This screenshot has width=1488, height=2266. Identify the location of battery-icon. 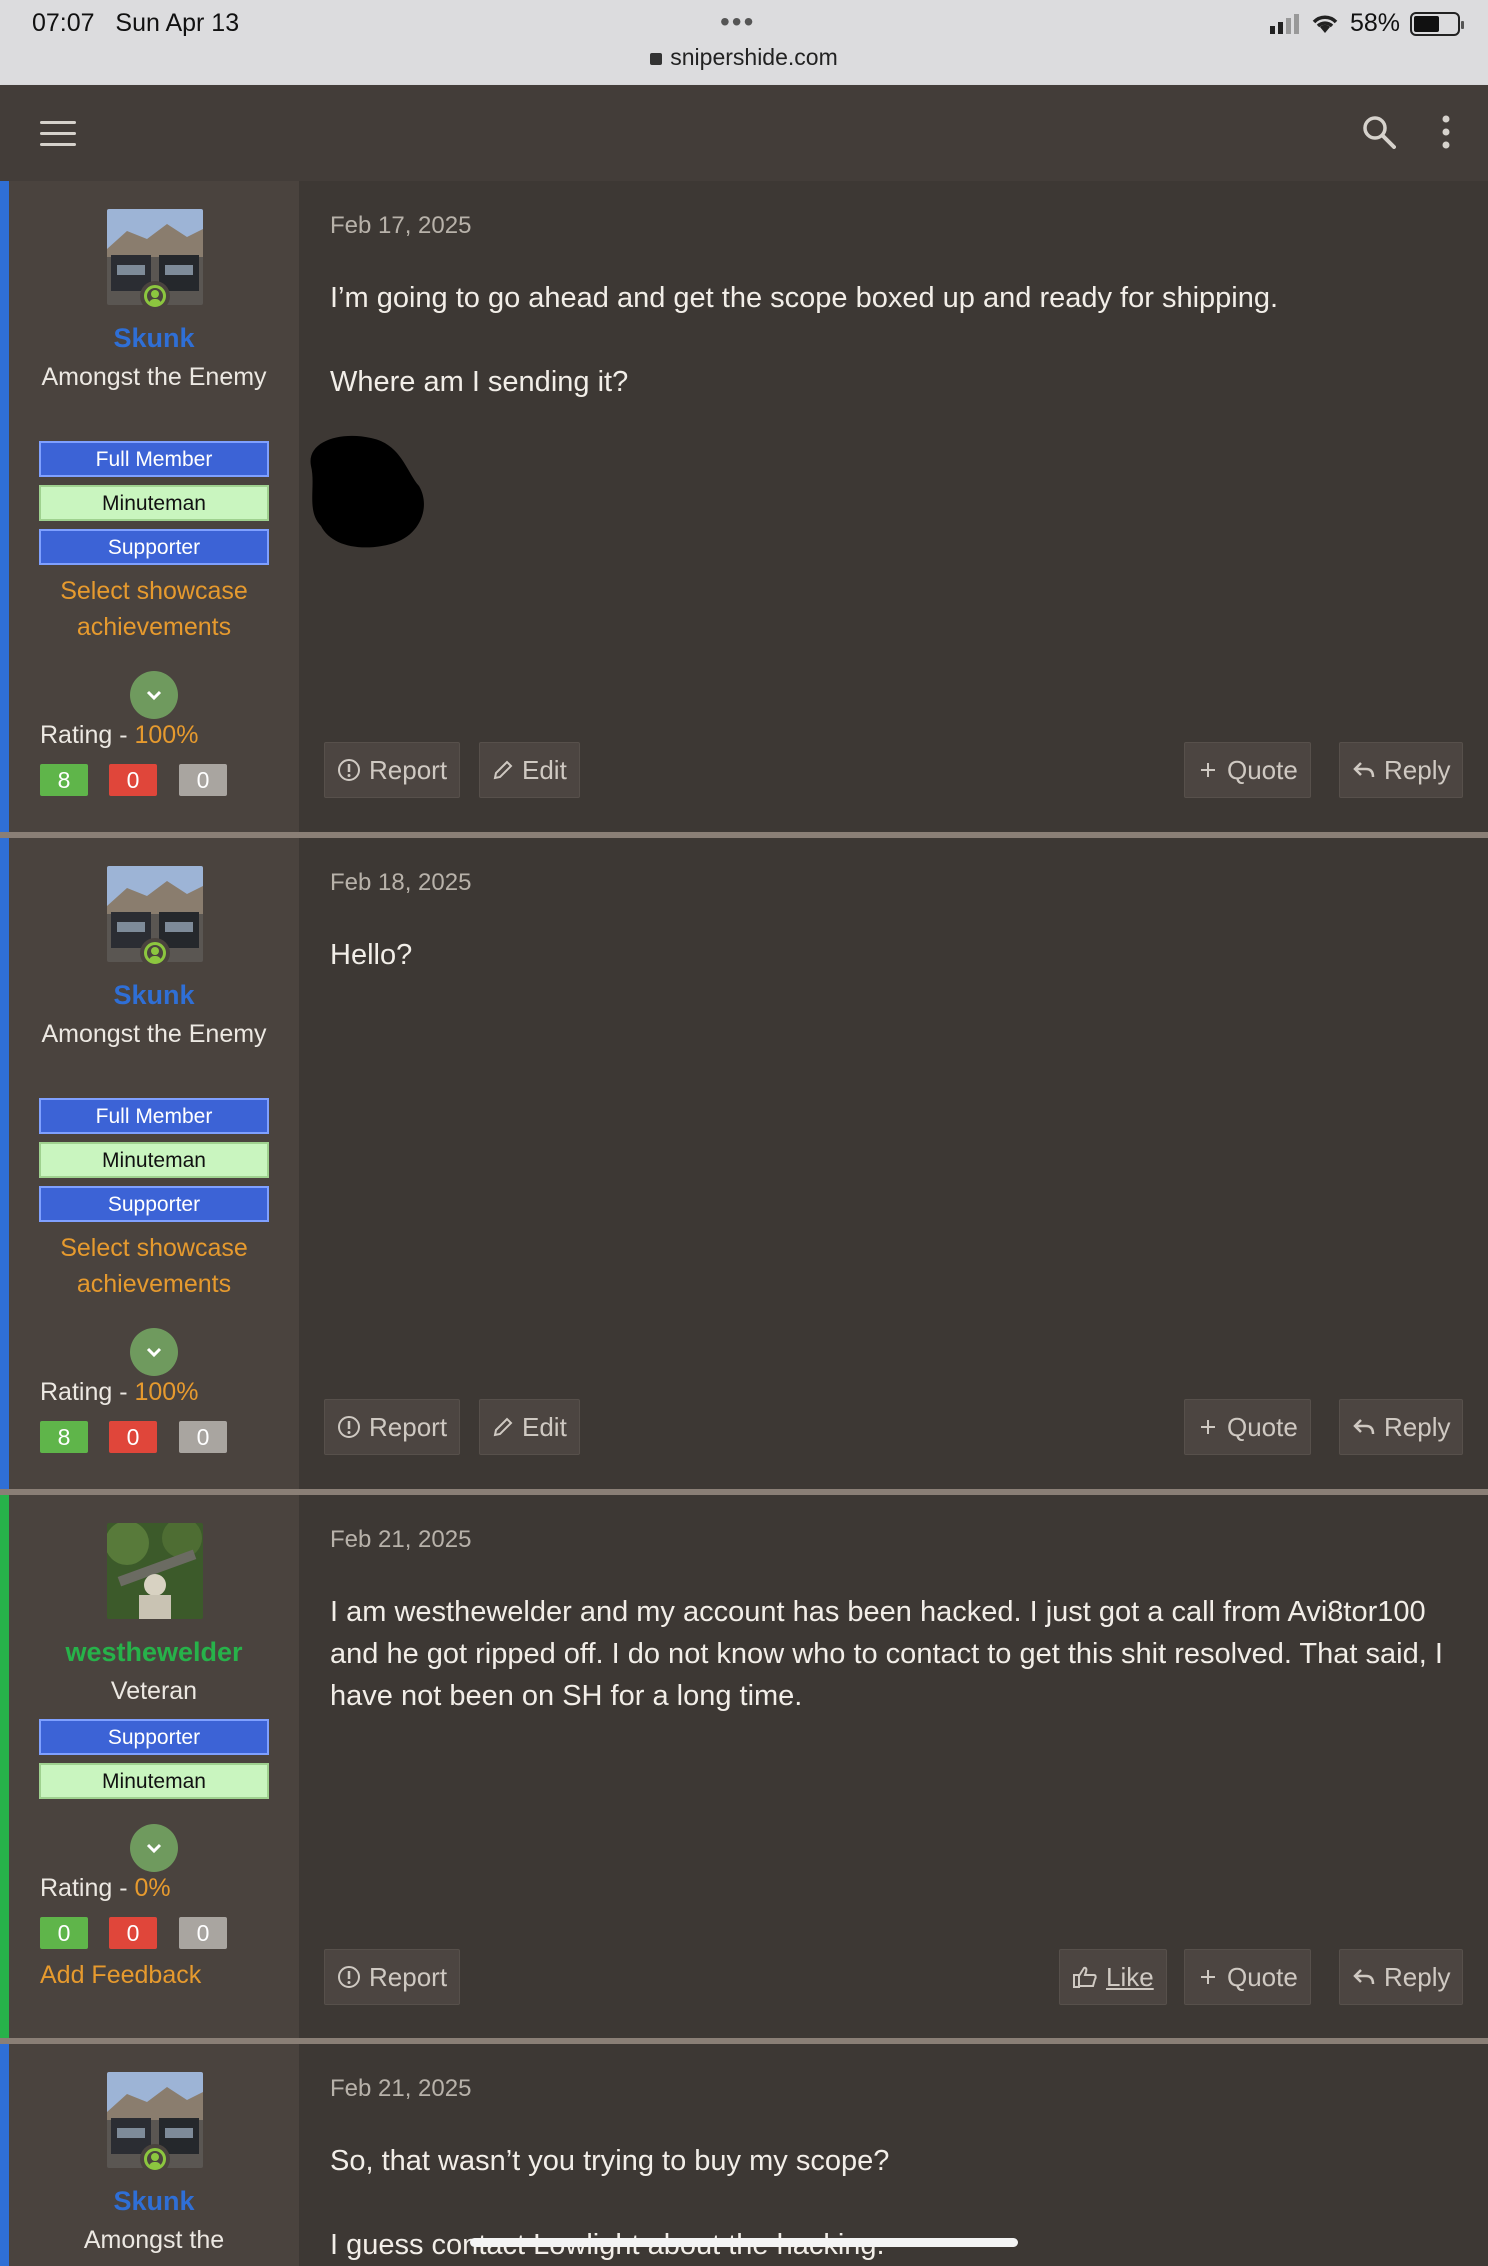
(1437, 23).